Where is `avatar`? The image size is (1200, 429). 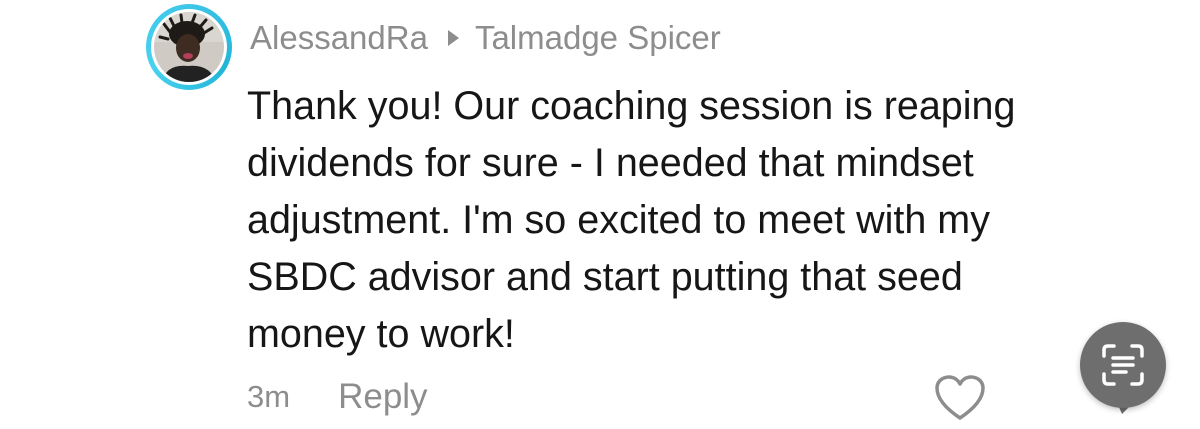 avatar is located at coordinates (189, 47).